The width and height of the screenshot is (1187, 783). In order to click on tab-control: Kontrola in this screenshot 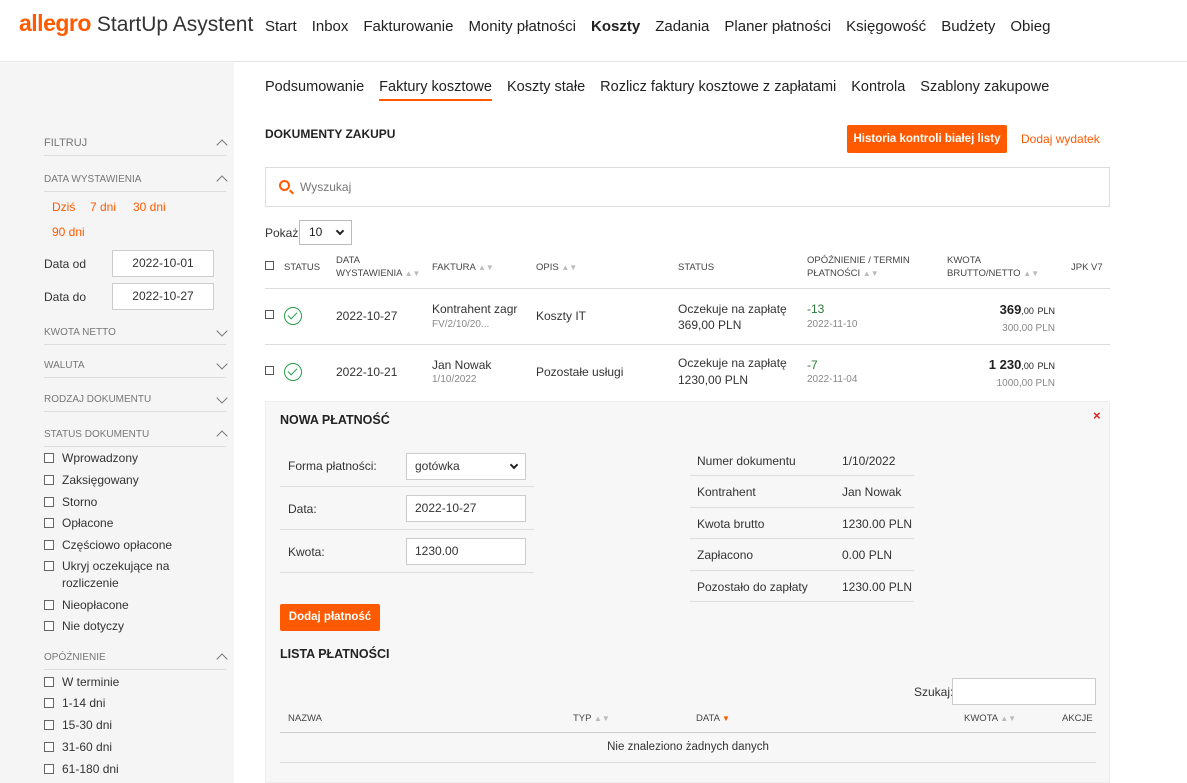, I will do `click(878, 90)`.